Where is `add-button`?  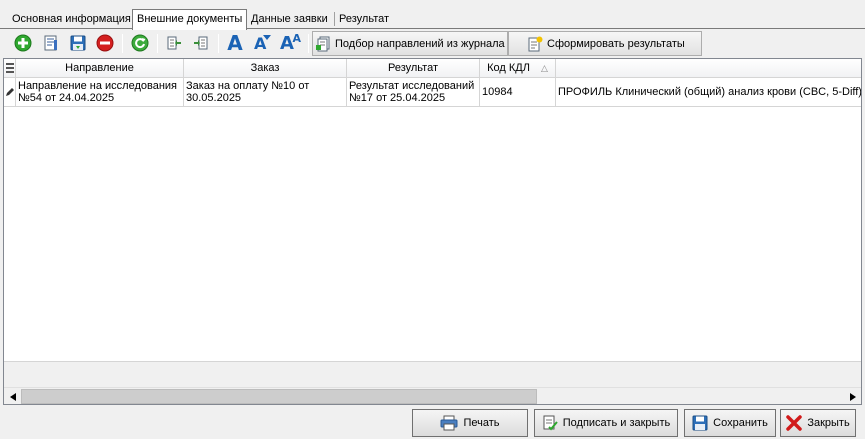
add-button is located at coordinates (23, 43).